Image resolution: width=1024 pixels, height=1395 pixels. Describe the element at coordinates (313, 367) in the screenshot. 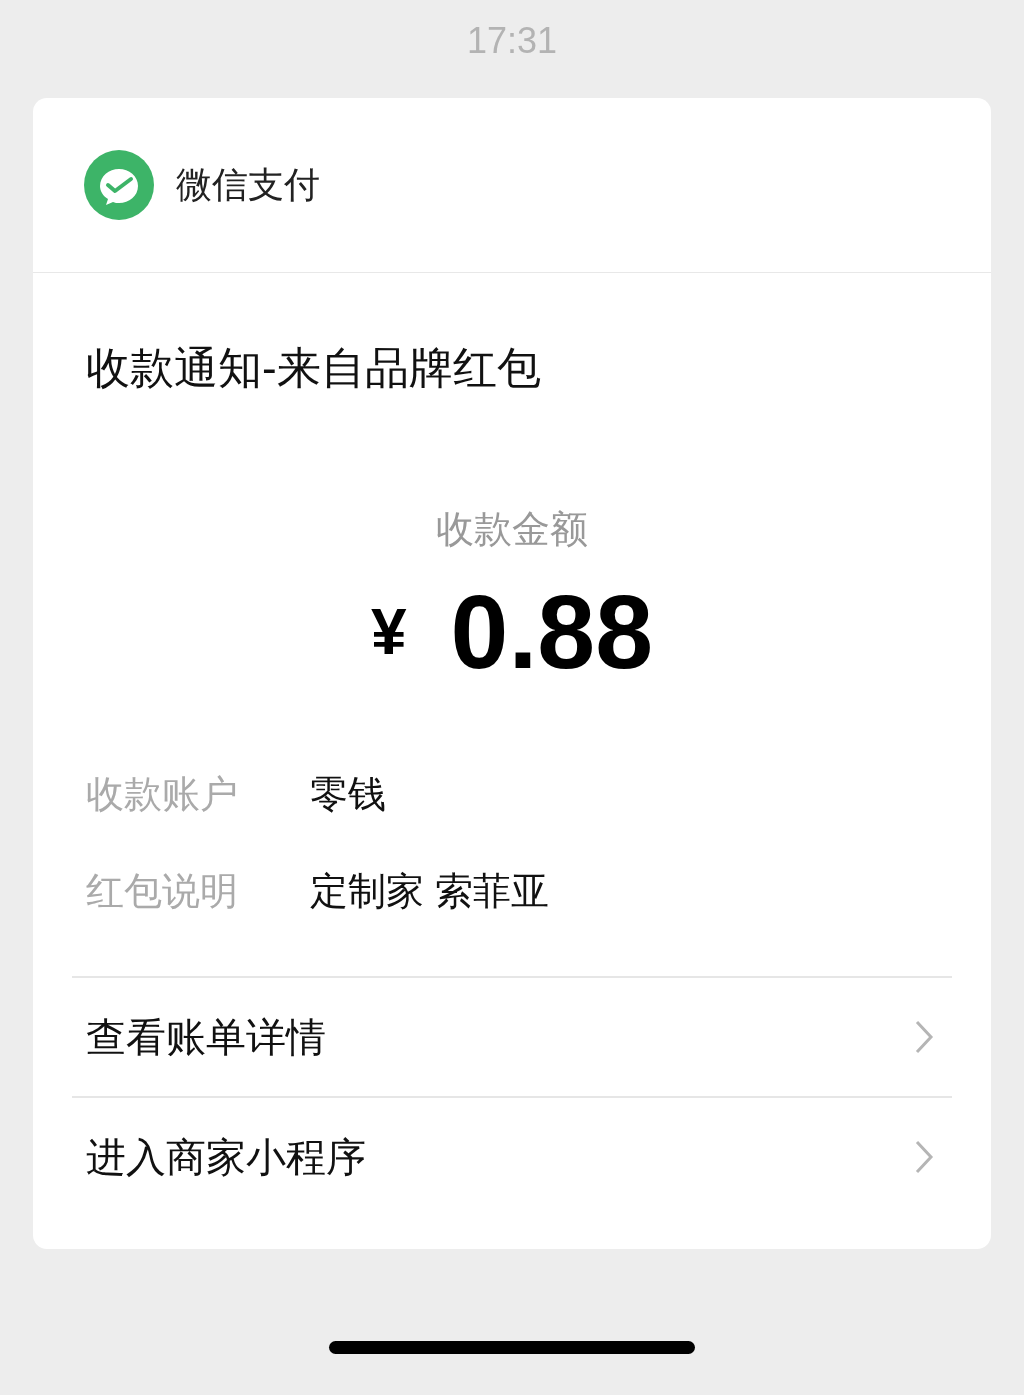

I see `notification-title: 收款通知-来自品牌红包` at that location.